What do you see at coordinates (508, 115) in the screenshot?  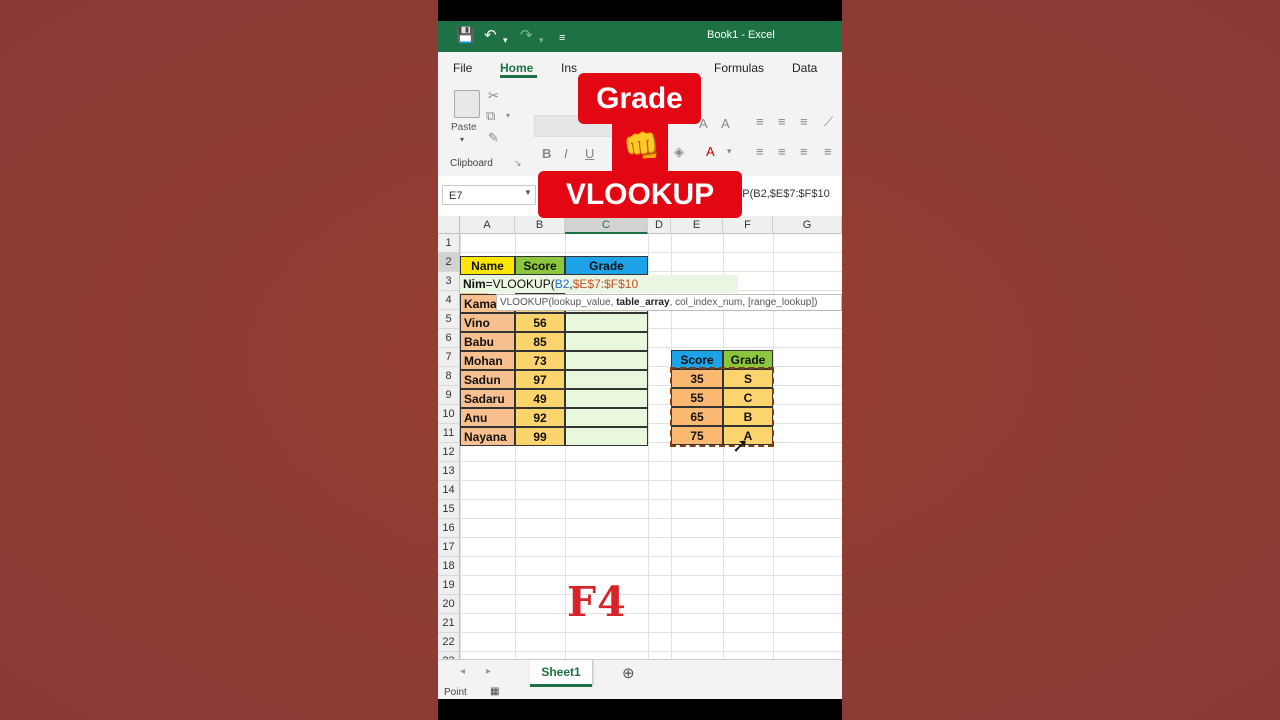 I see `copy-dropdown-icon: ▾` at bounding box center [508, 115].